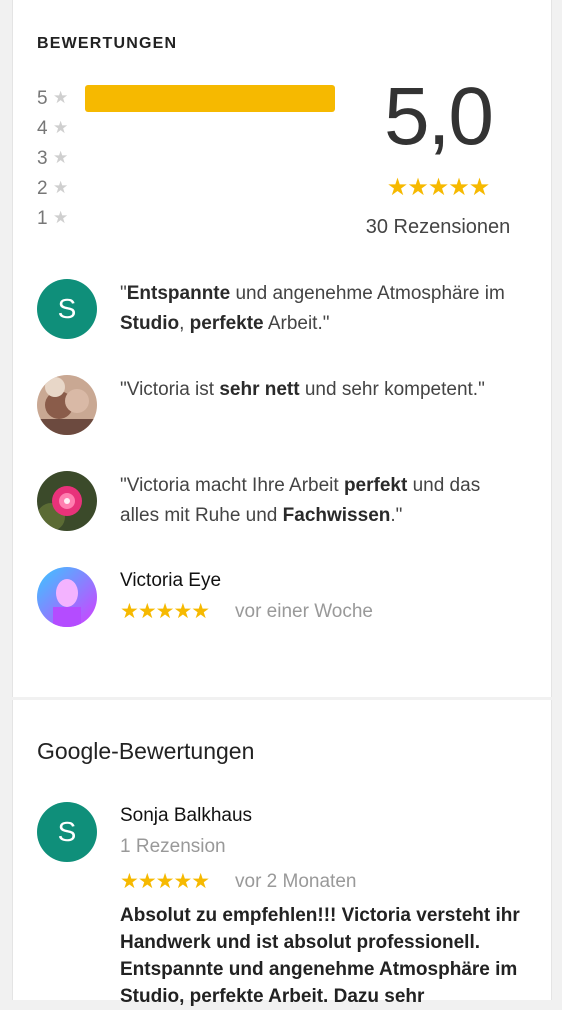 The width and height of the screenshot is (562, 1010). I want to click on avatar-flower-image, so click(67, 501).